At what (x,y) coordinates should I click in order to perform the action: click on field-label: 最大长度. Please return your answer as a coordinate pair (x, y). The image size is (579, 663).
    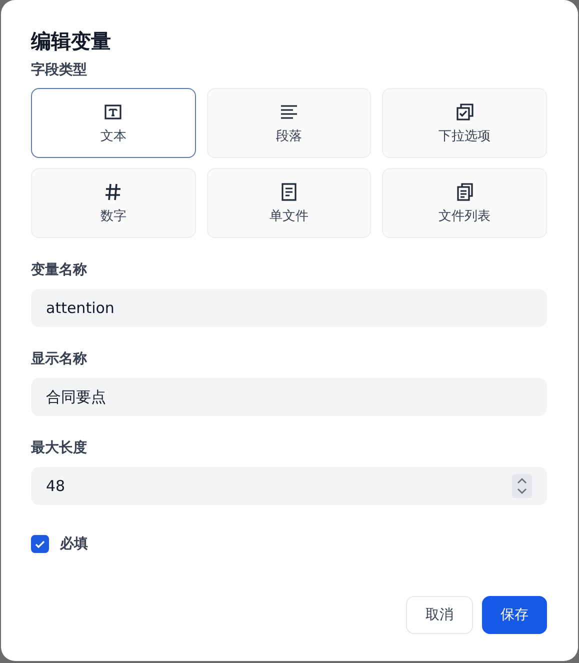
    Looking at the image, I should click on (59, 448).